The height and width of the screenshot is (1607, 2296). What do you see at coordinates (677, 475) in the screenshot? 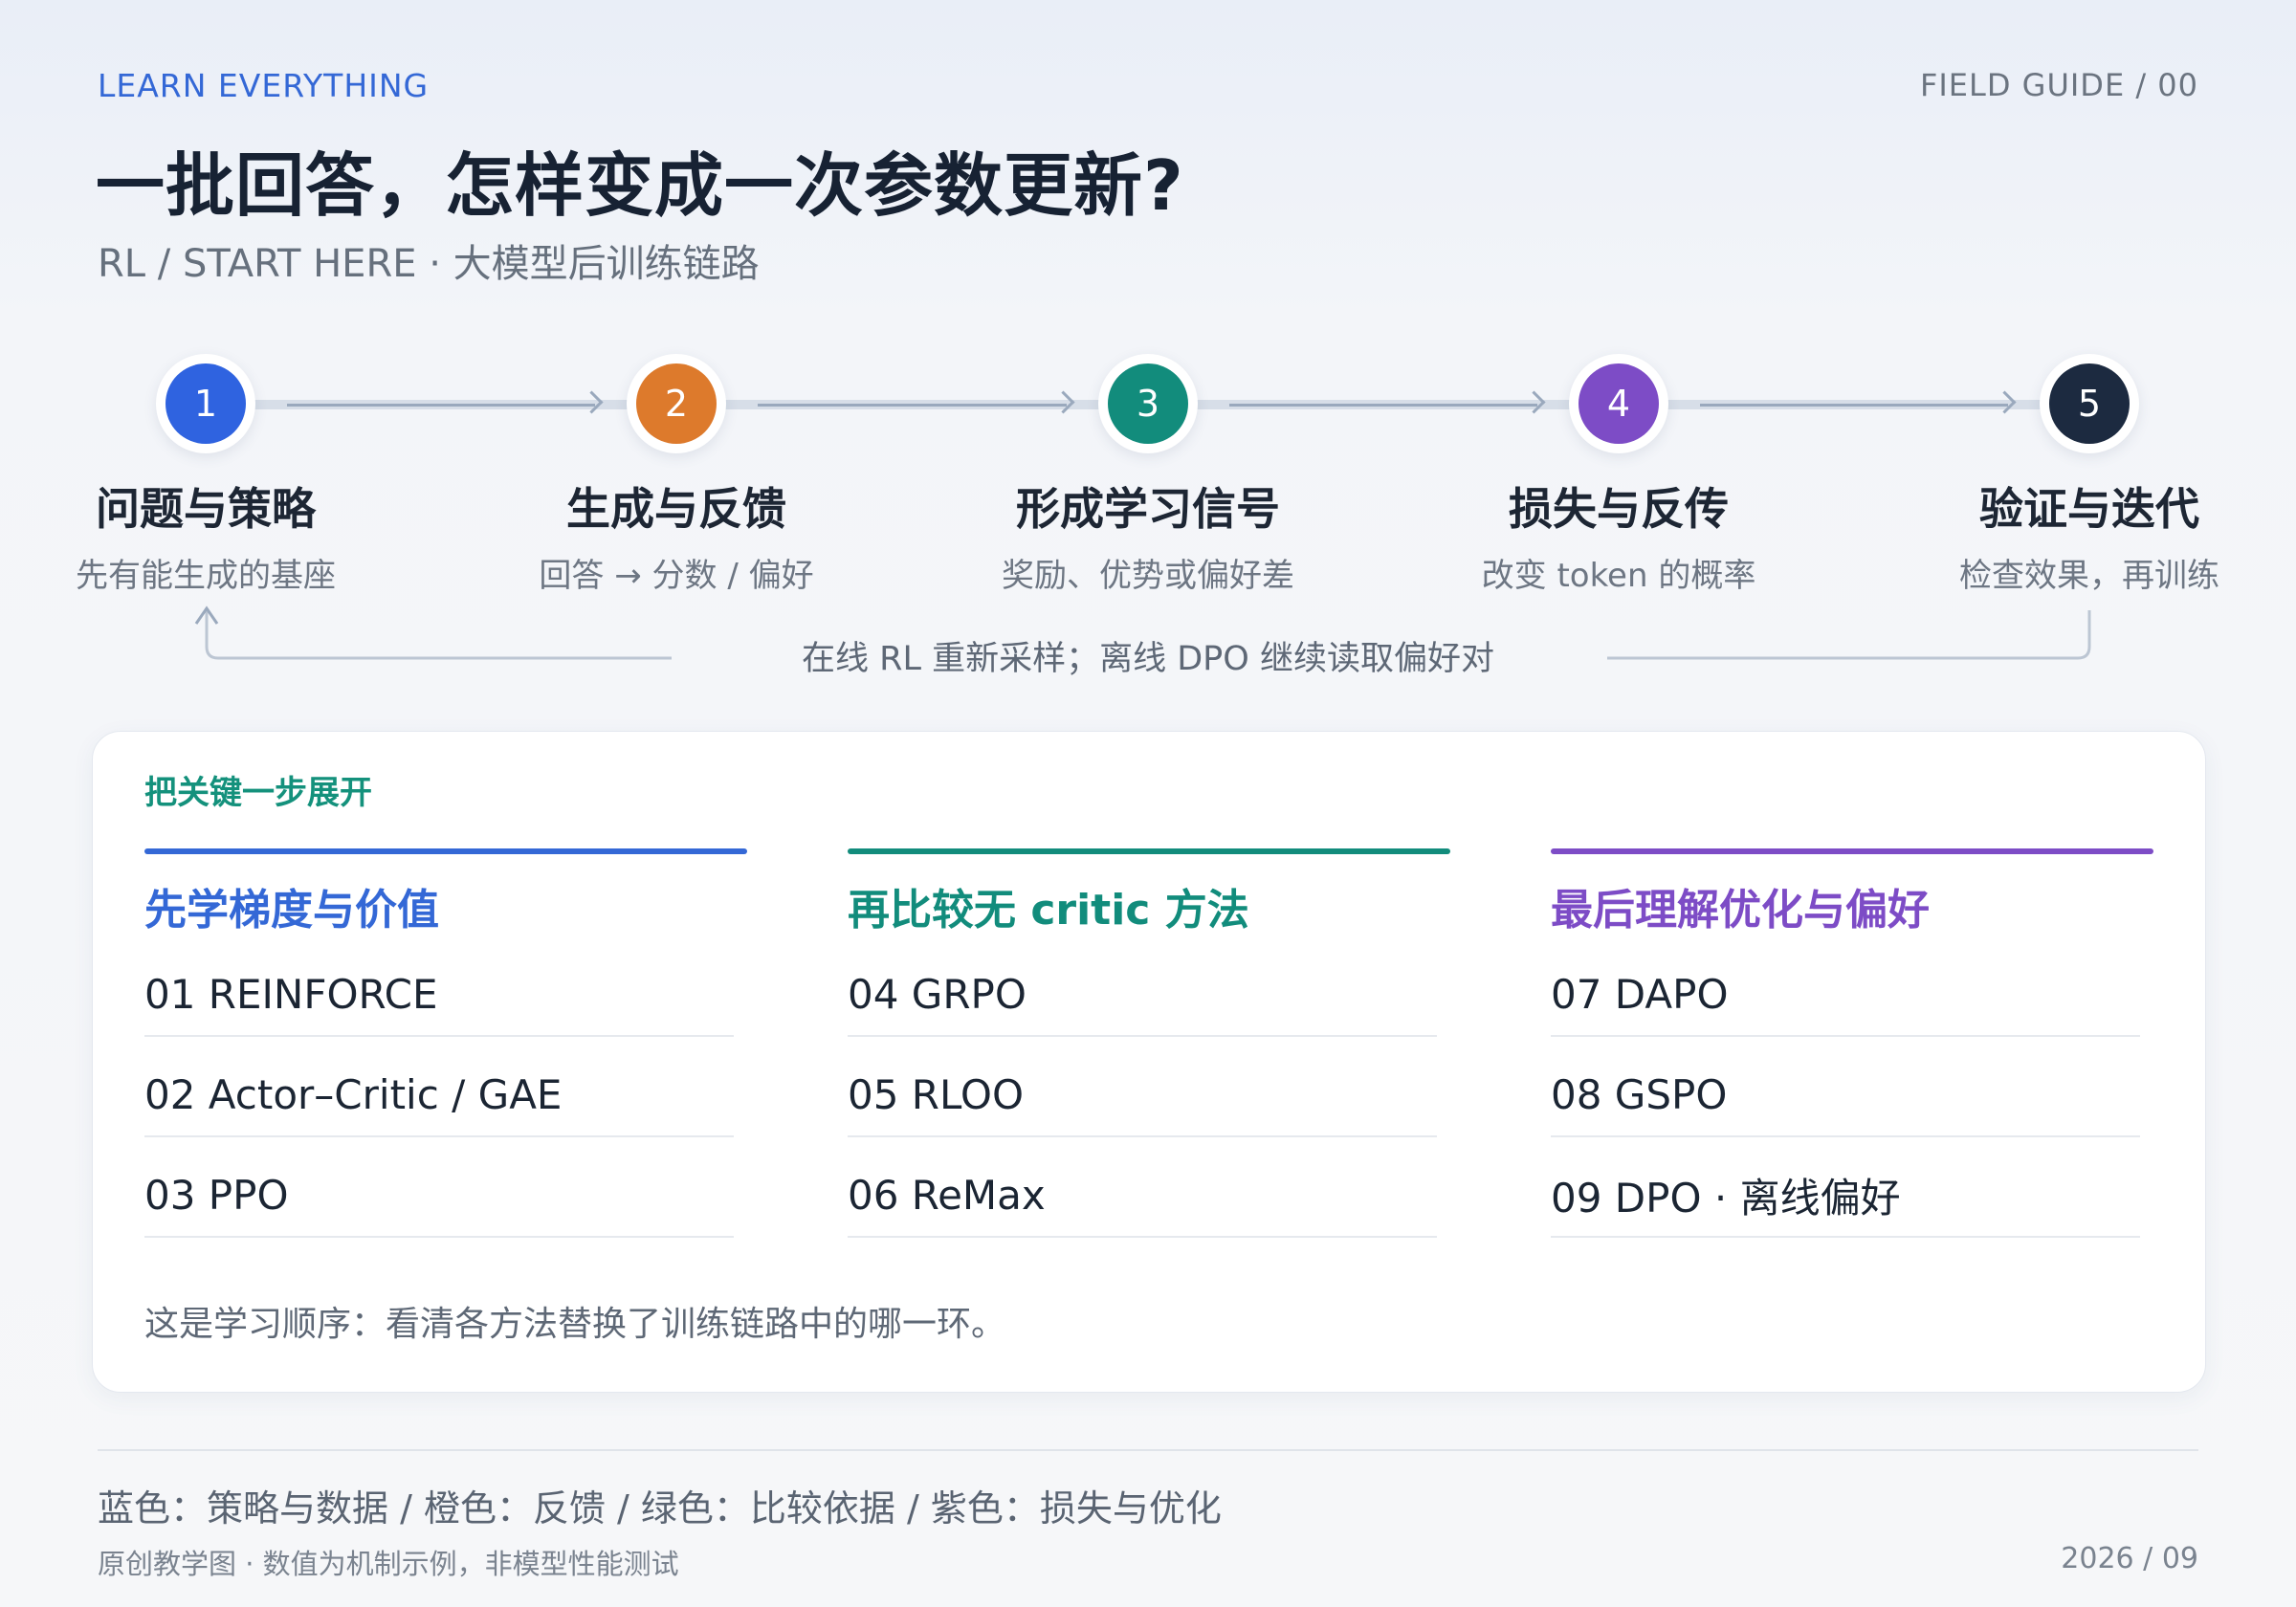
I see `flow-step-2: 2 生成与反馈 回答 → 分数 / 偏好` at bounding box center [677, 475].